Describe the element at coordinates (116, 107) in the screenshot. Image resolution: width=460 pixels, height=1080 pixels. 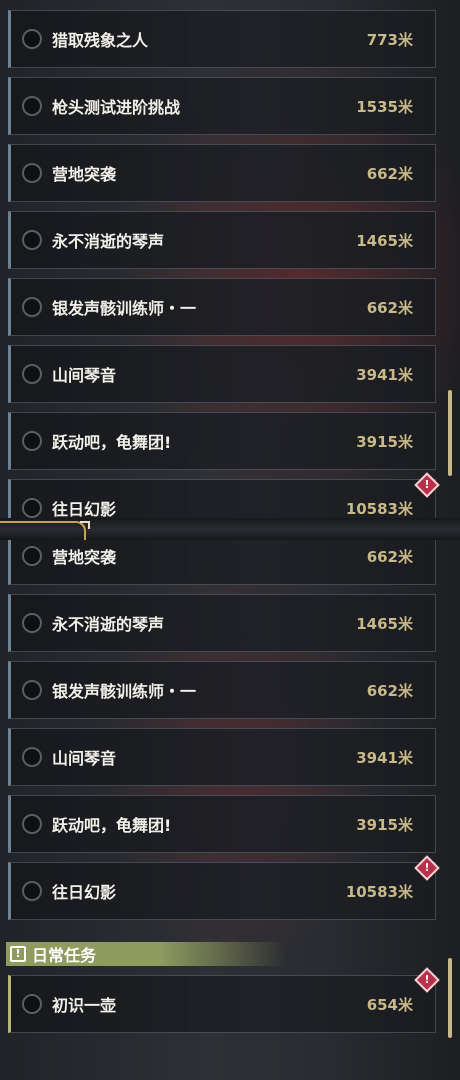
I see `quest-name: 枪头测试进阶挑战` at that location.